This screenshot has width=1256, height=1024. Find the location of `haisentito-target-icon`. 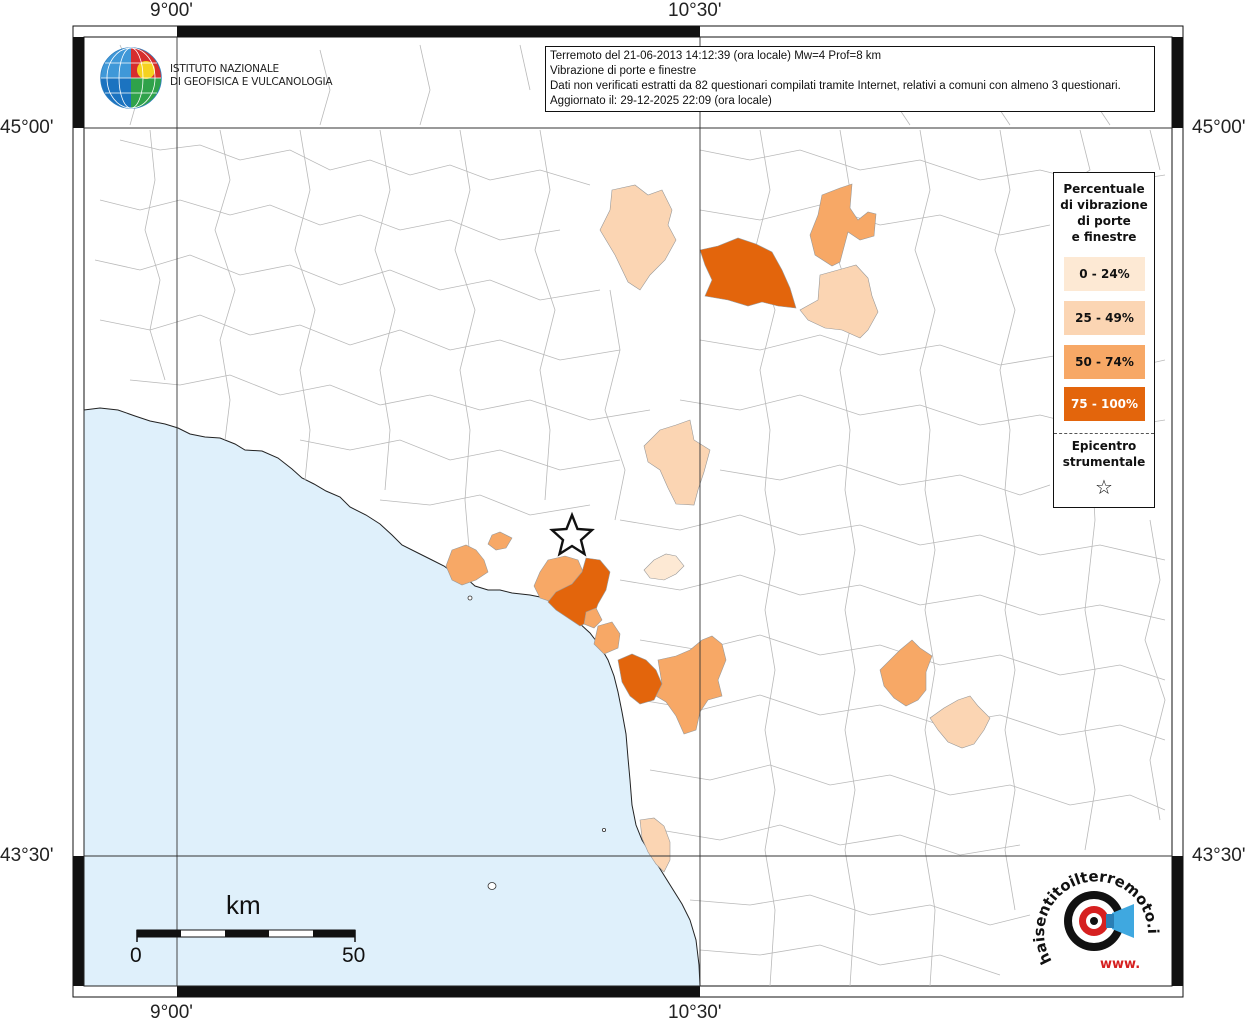

haisentito-target-icon is located at coordinates (1099, 921).